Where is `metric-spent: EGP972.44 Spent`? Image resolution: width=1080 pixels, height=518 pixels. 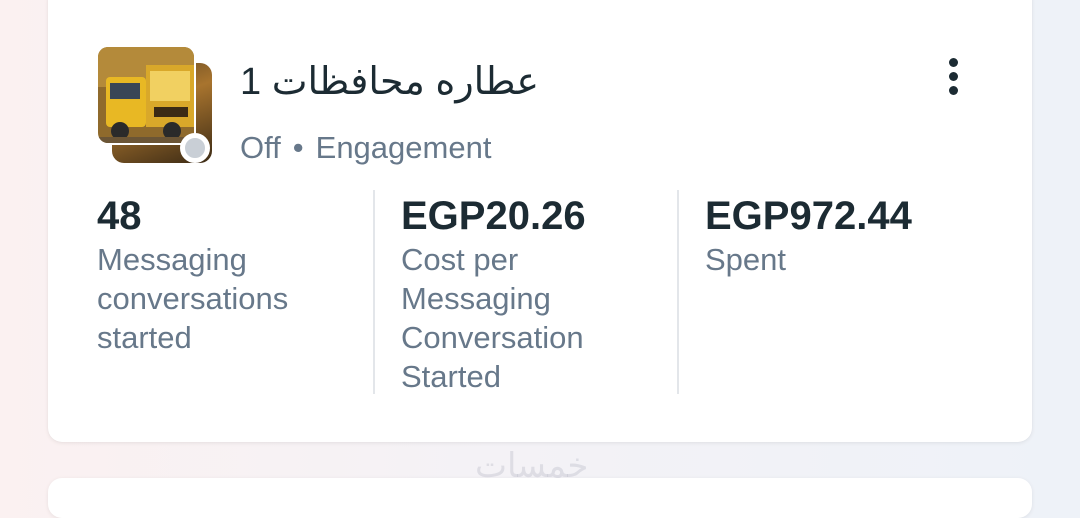
metric-spent: EGP972.44 Spent is located at coordinates (835, 235).